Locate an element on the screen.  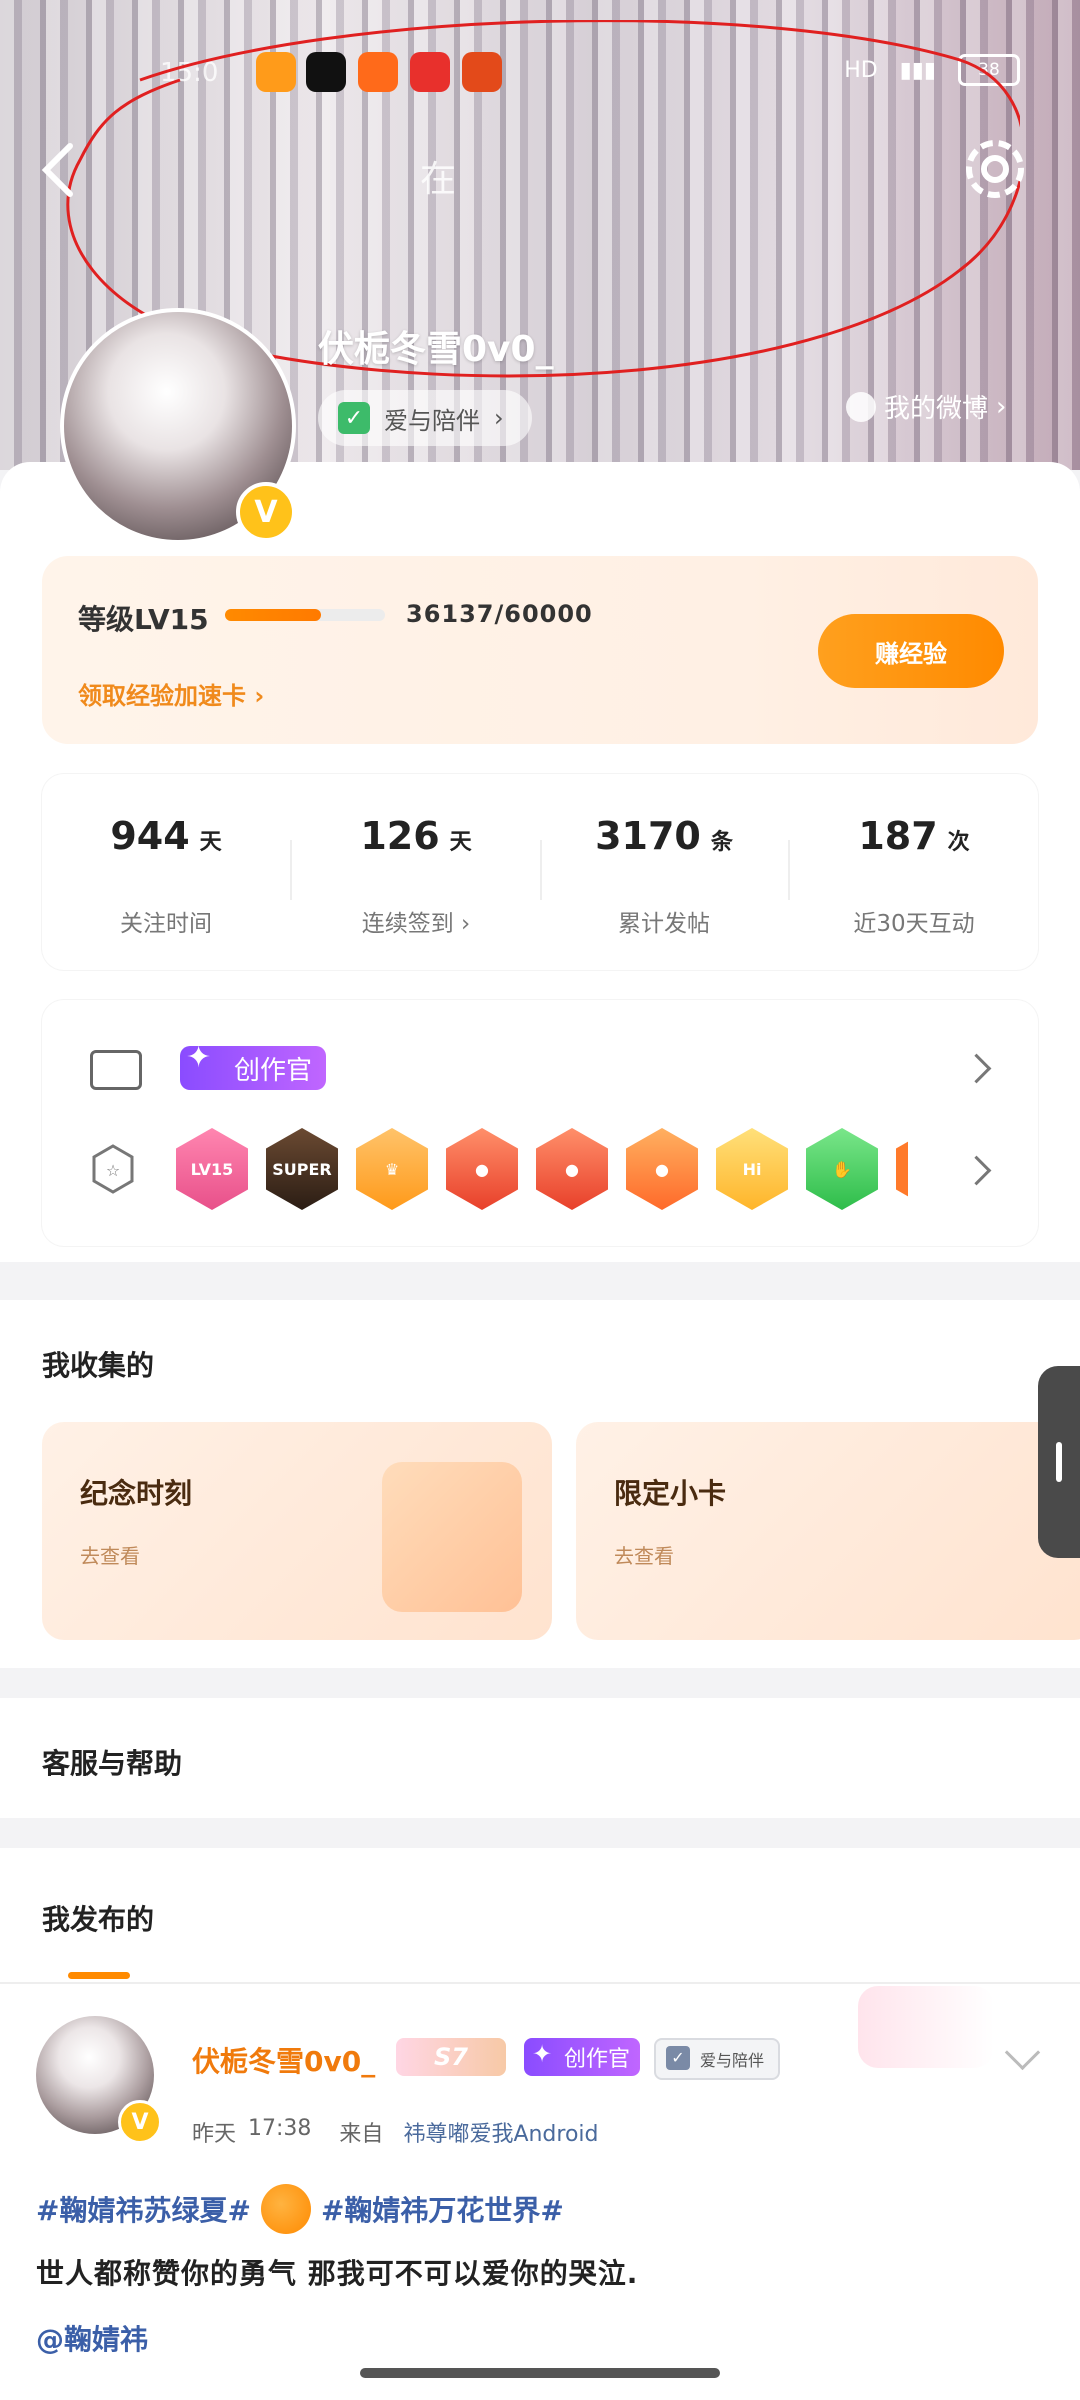
settings-gear-icon is located at coordinates (995, 169).